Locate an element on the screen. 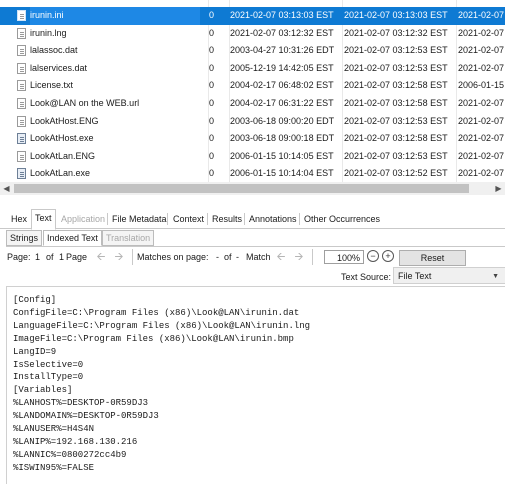  file-name: irunin.ini is located at coordinates (115, 16).